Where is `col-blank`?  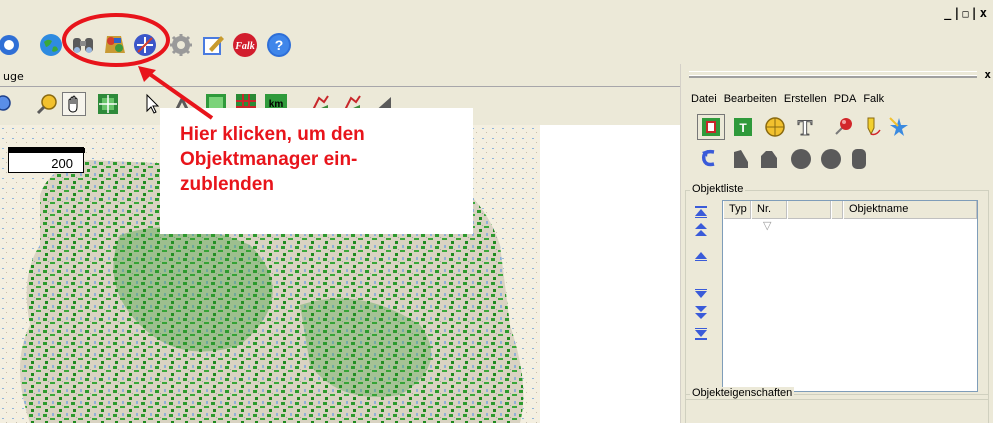 col-blank is located at coordinates (837, 210).